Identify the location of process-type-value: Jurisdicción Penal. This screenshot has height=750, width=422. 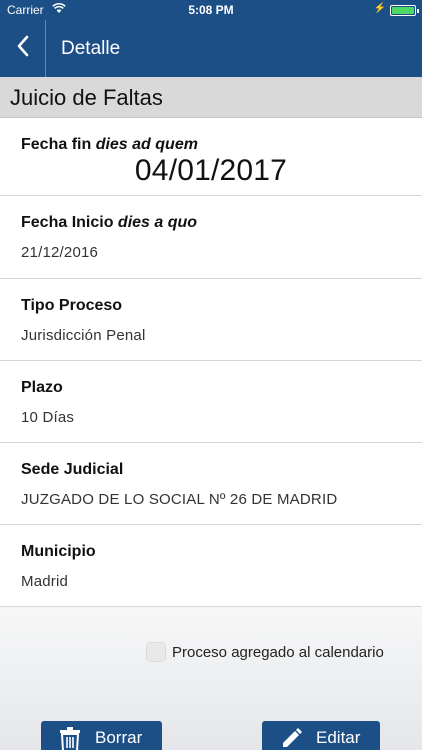
(83, 335).